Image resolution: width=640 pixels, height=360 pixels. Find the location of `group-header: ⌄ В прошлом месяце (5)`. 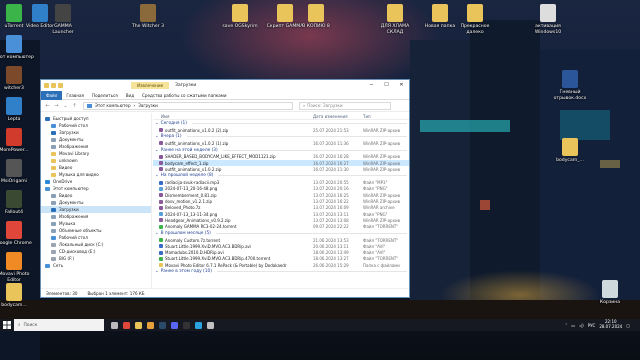

group-header: ⌄ В прошлом месяце (5) is located at coordinates (281, 233).